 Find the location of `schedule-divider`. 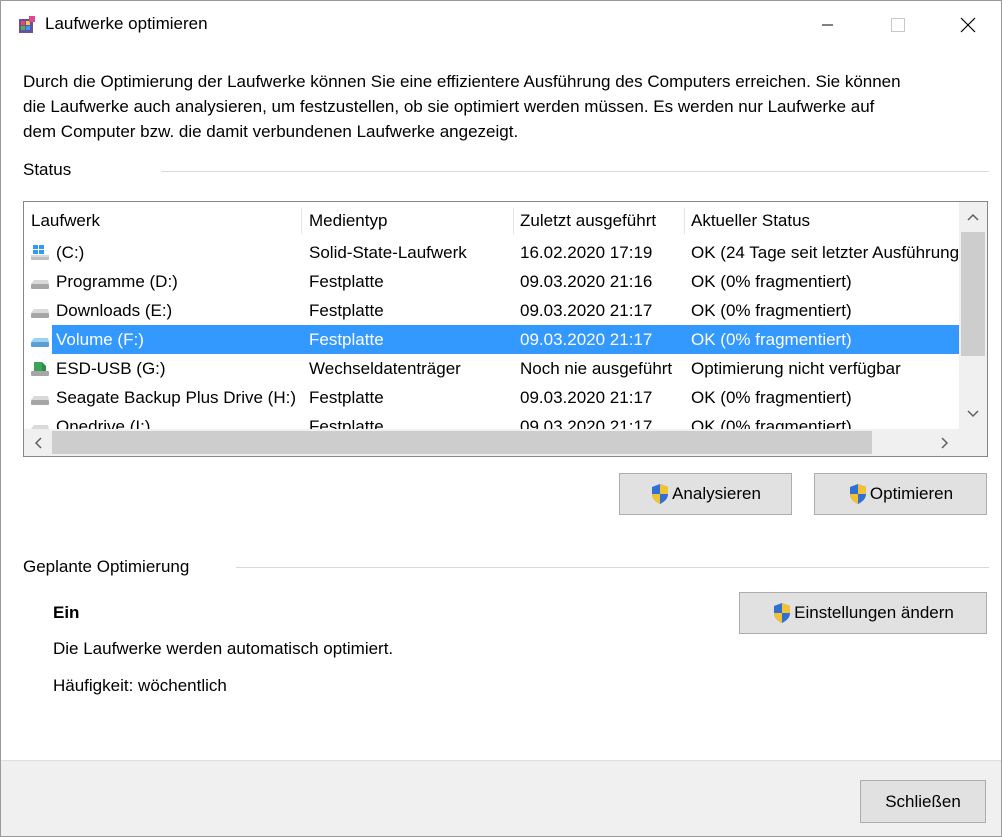

schedule-divider is located at coordinates (612, 567).